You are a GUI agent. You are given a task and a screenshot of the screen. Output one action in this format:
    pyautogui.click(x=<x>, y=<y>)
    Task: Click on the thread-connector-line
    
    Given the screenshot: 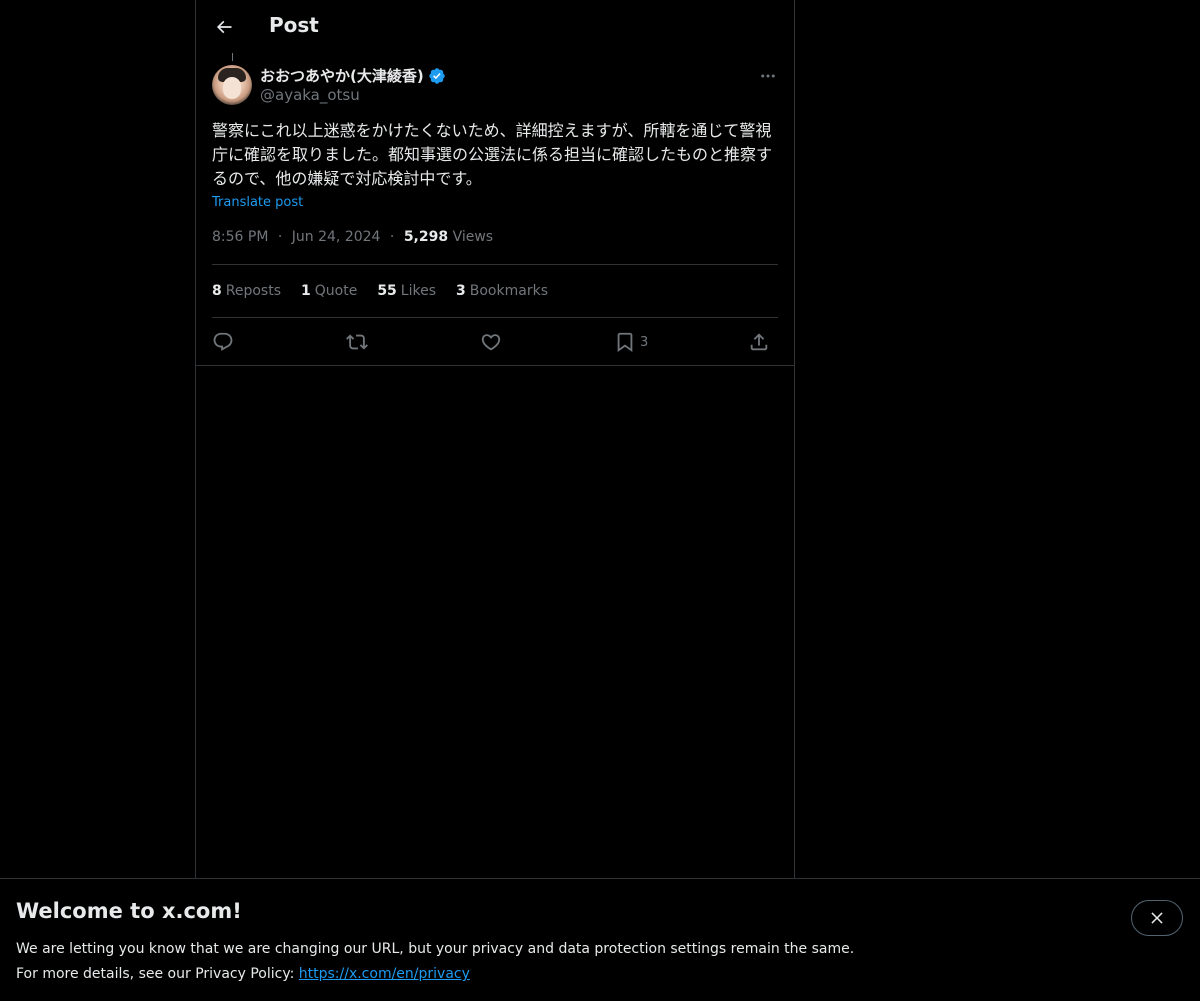 What is the action you would take?
    pyautogui.click(x=232, y=57)
    